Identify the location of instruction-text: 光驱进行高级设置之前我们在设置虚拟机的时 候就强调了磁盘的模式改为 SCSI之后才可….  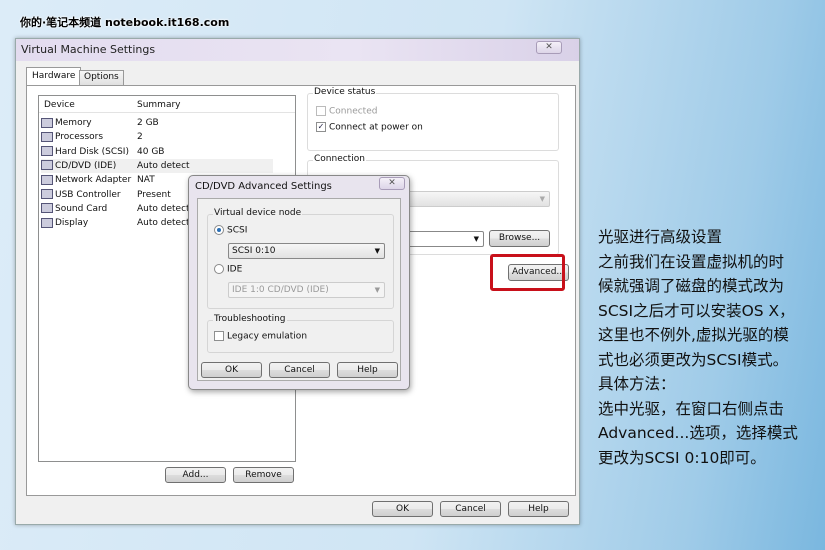
(710, 347).